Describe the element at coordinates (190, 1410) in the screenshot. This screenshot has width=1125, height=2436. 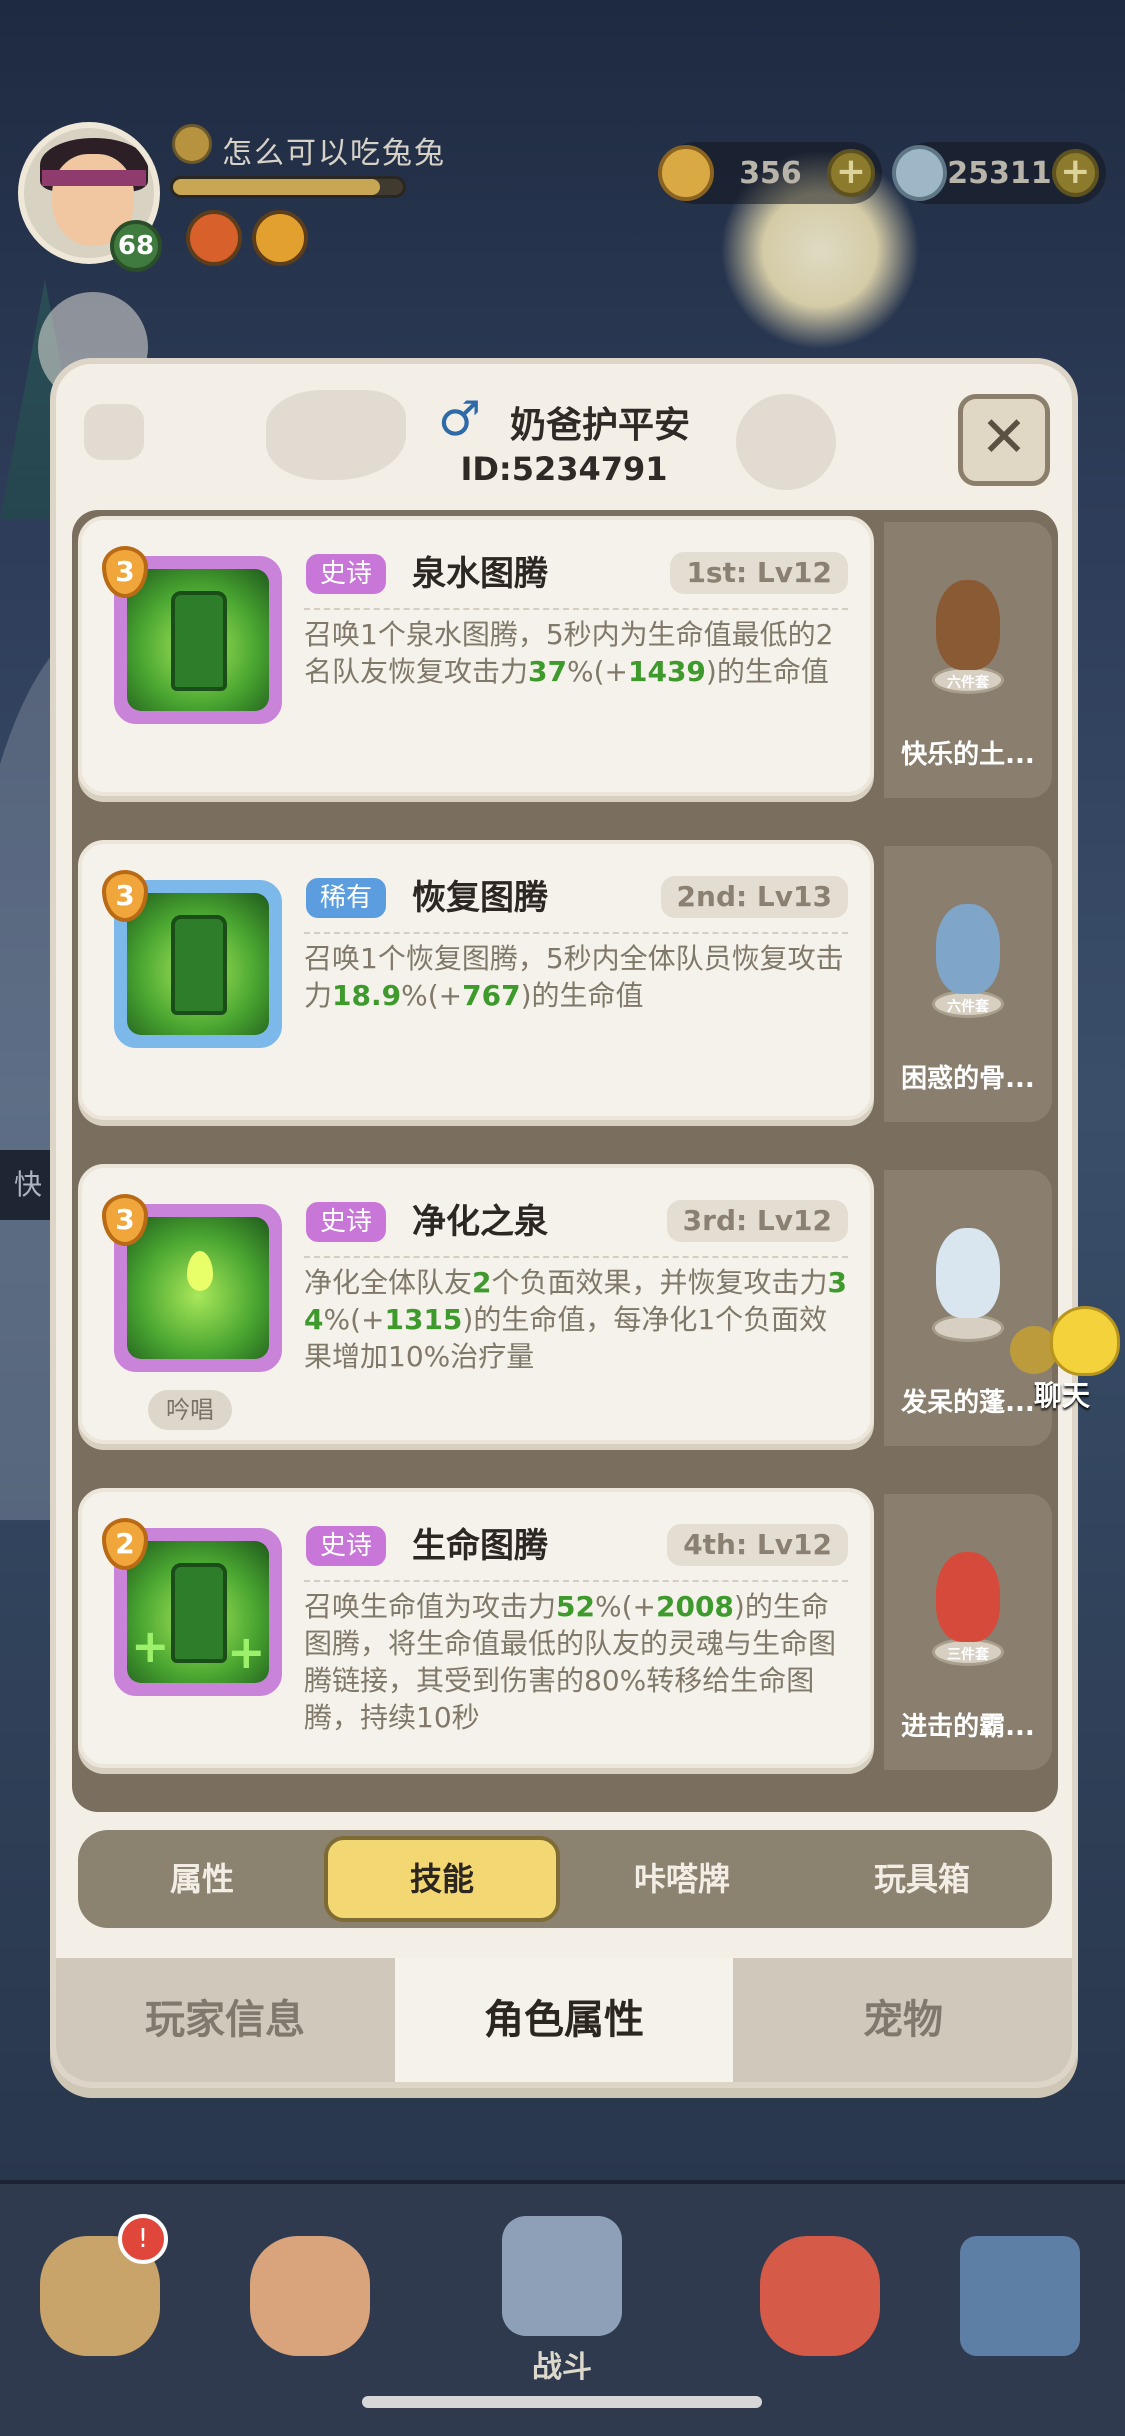
I see `chant-tag: 吟唱` at that location.